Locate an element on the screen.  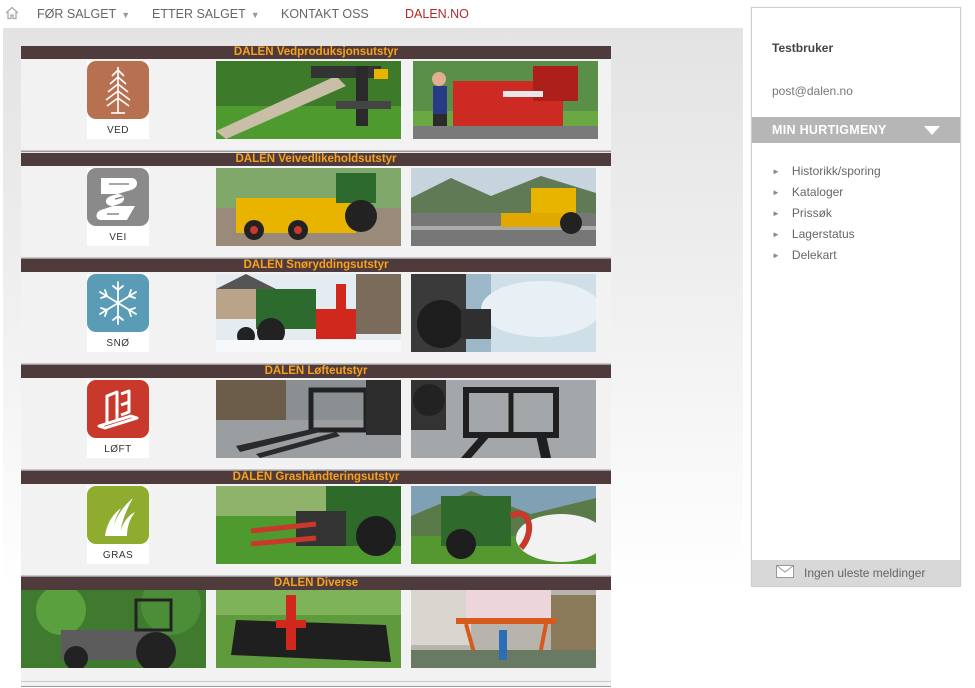
product-photo-yellow-grader is located at coordinates (308, 207).